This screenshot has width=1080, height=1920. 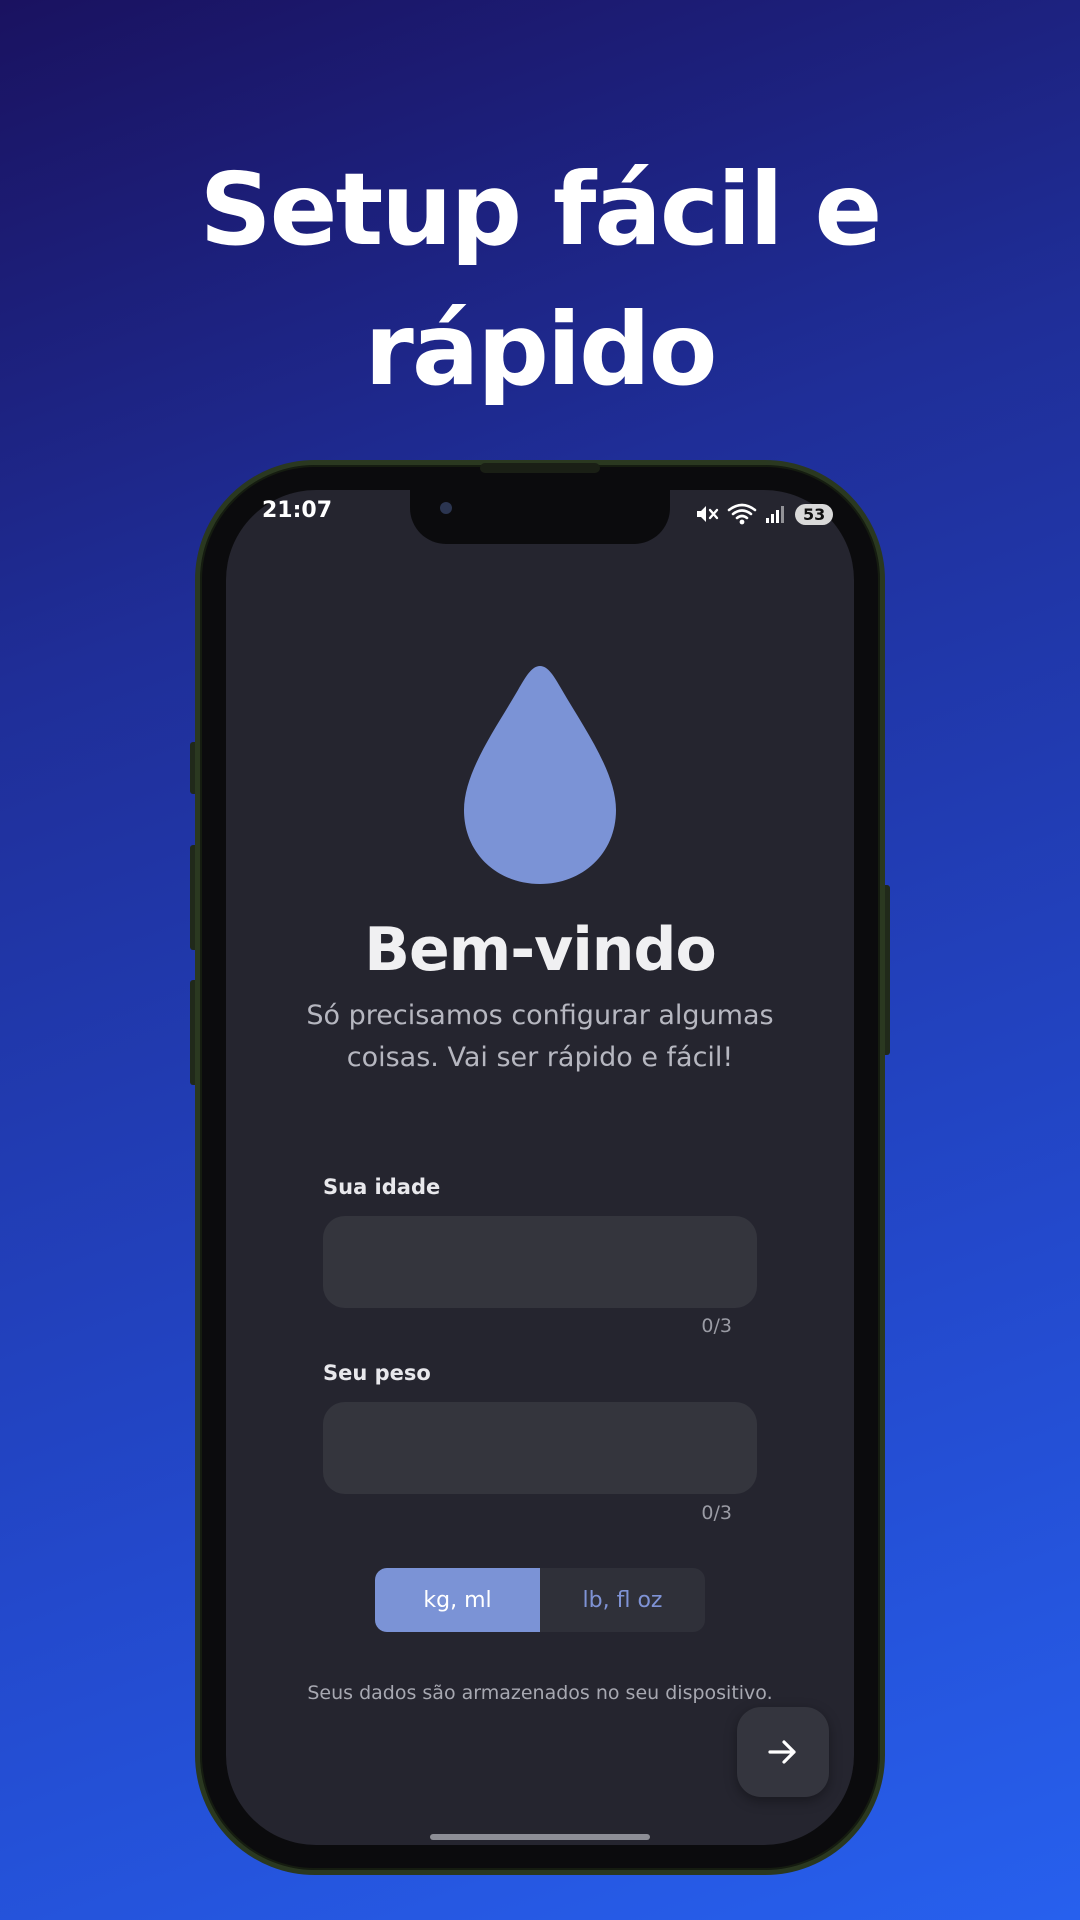 What do you see at coordinates (814, 514) in the screenshot?
I see `battery-indicator: 53` at bounding box center [814, 514].